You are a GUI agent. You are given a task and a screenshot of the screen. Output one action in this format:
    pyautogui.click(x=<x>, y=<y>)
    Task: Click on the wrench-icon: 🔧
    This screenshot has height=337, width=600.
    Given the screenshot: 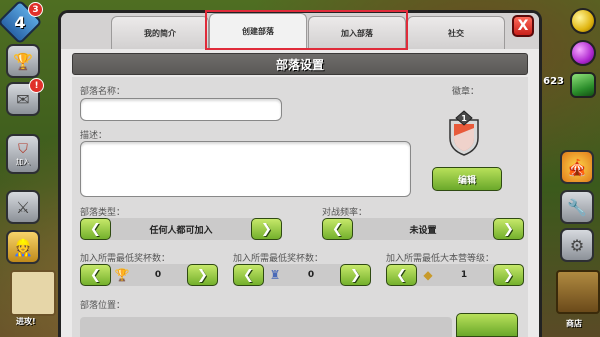 What is the action you would take?
    pyautogui.click(x=577, y=207)
    